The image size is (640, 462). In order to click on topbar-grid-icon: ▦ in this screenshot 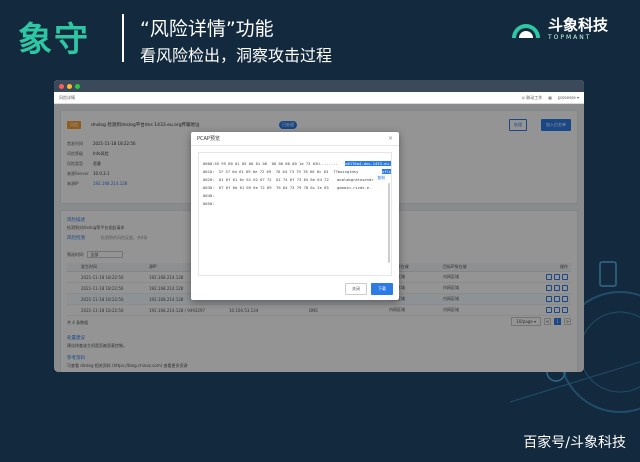, I will do `click(550, 97)`.